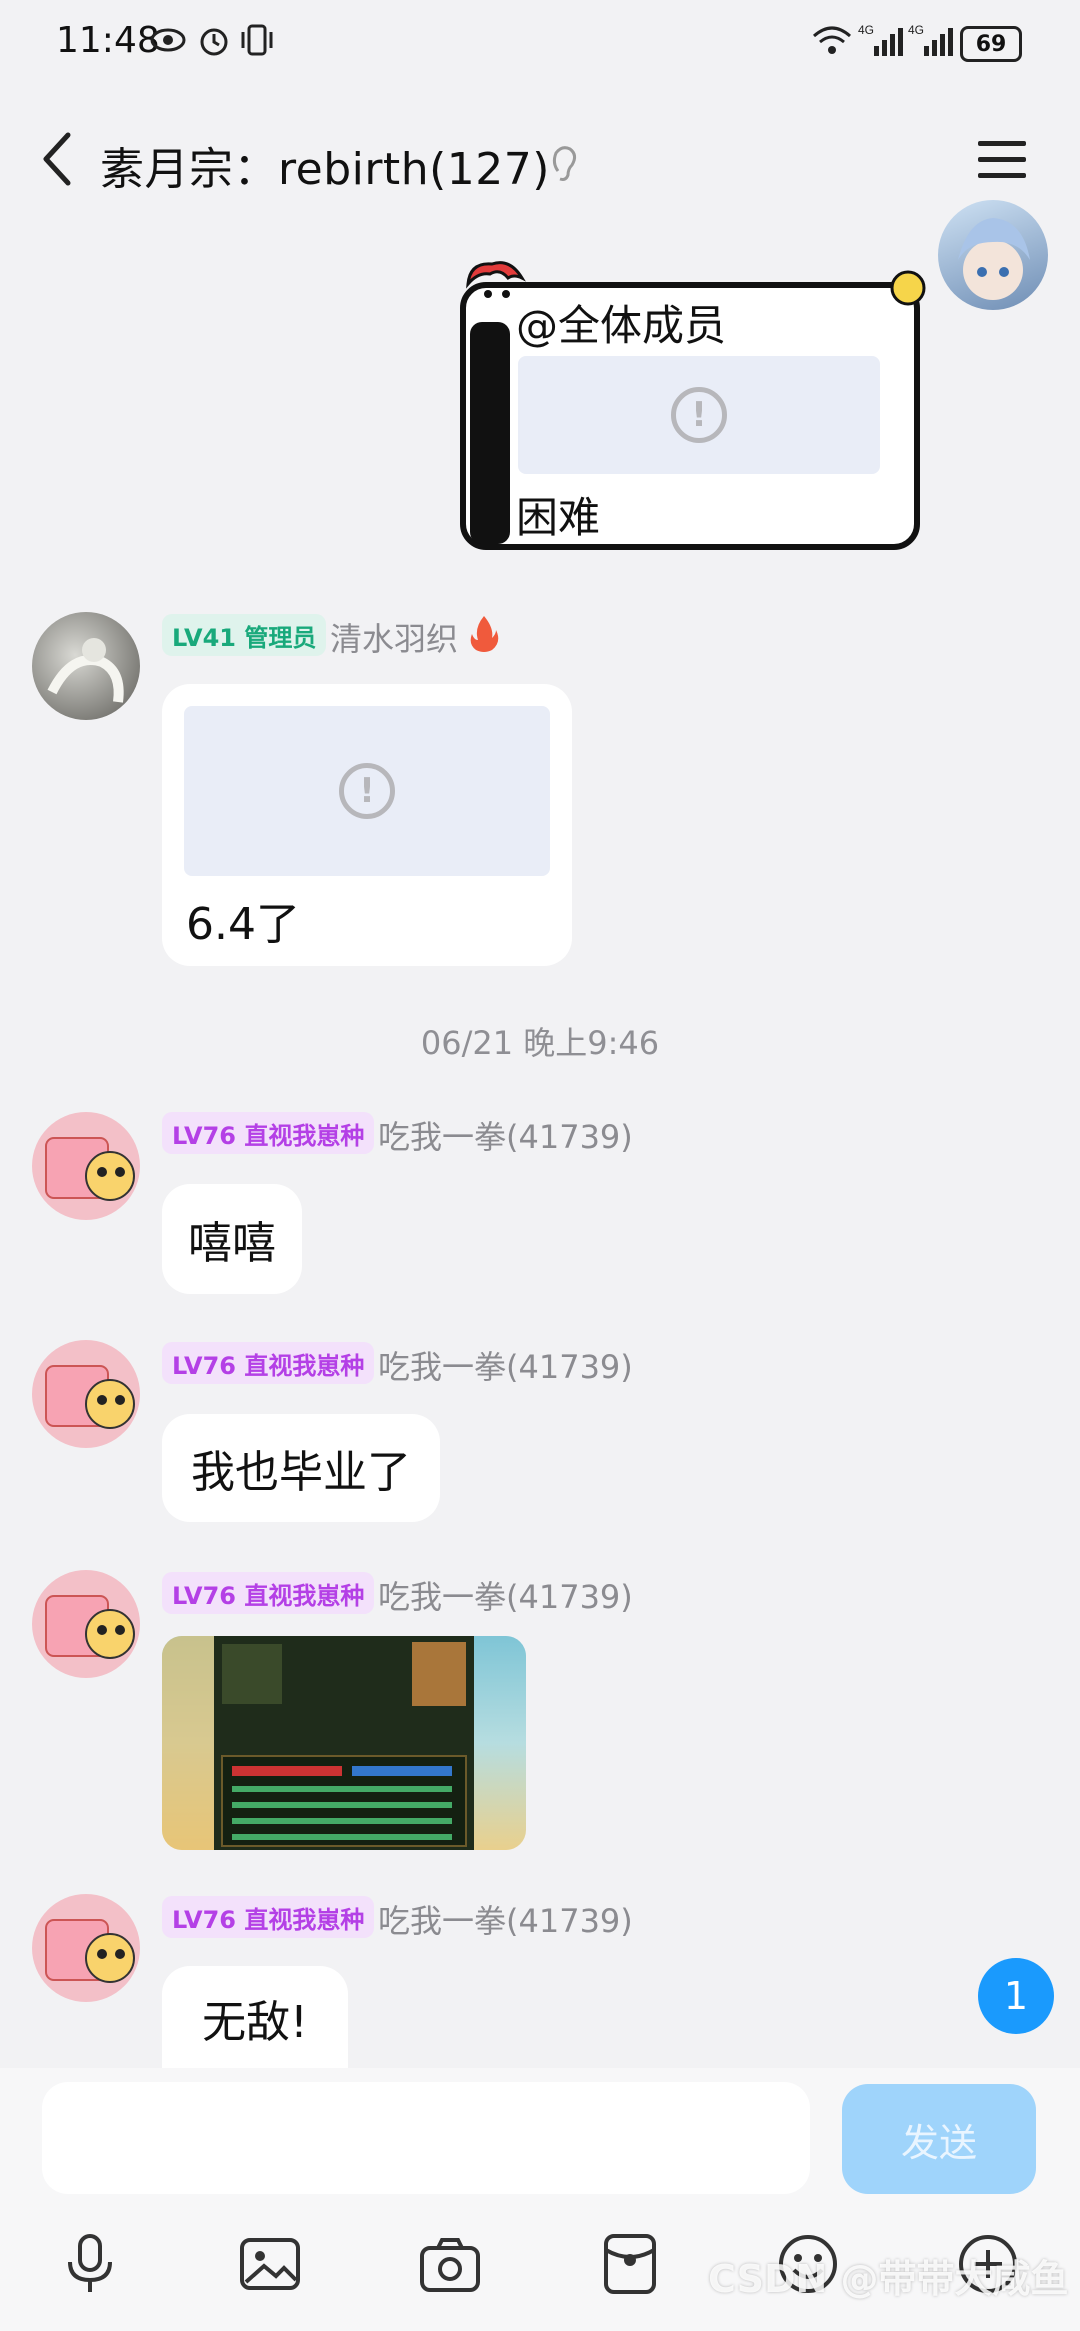  What do you see at coordinates (540, 1043) in the screenshot?
I see `time-separator: 06/21 晚上9:46` at bounding box center [540, 1043].